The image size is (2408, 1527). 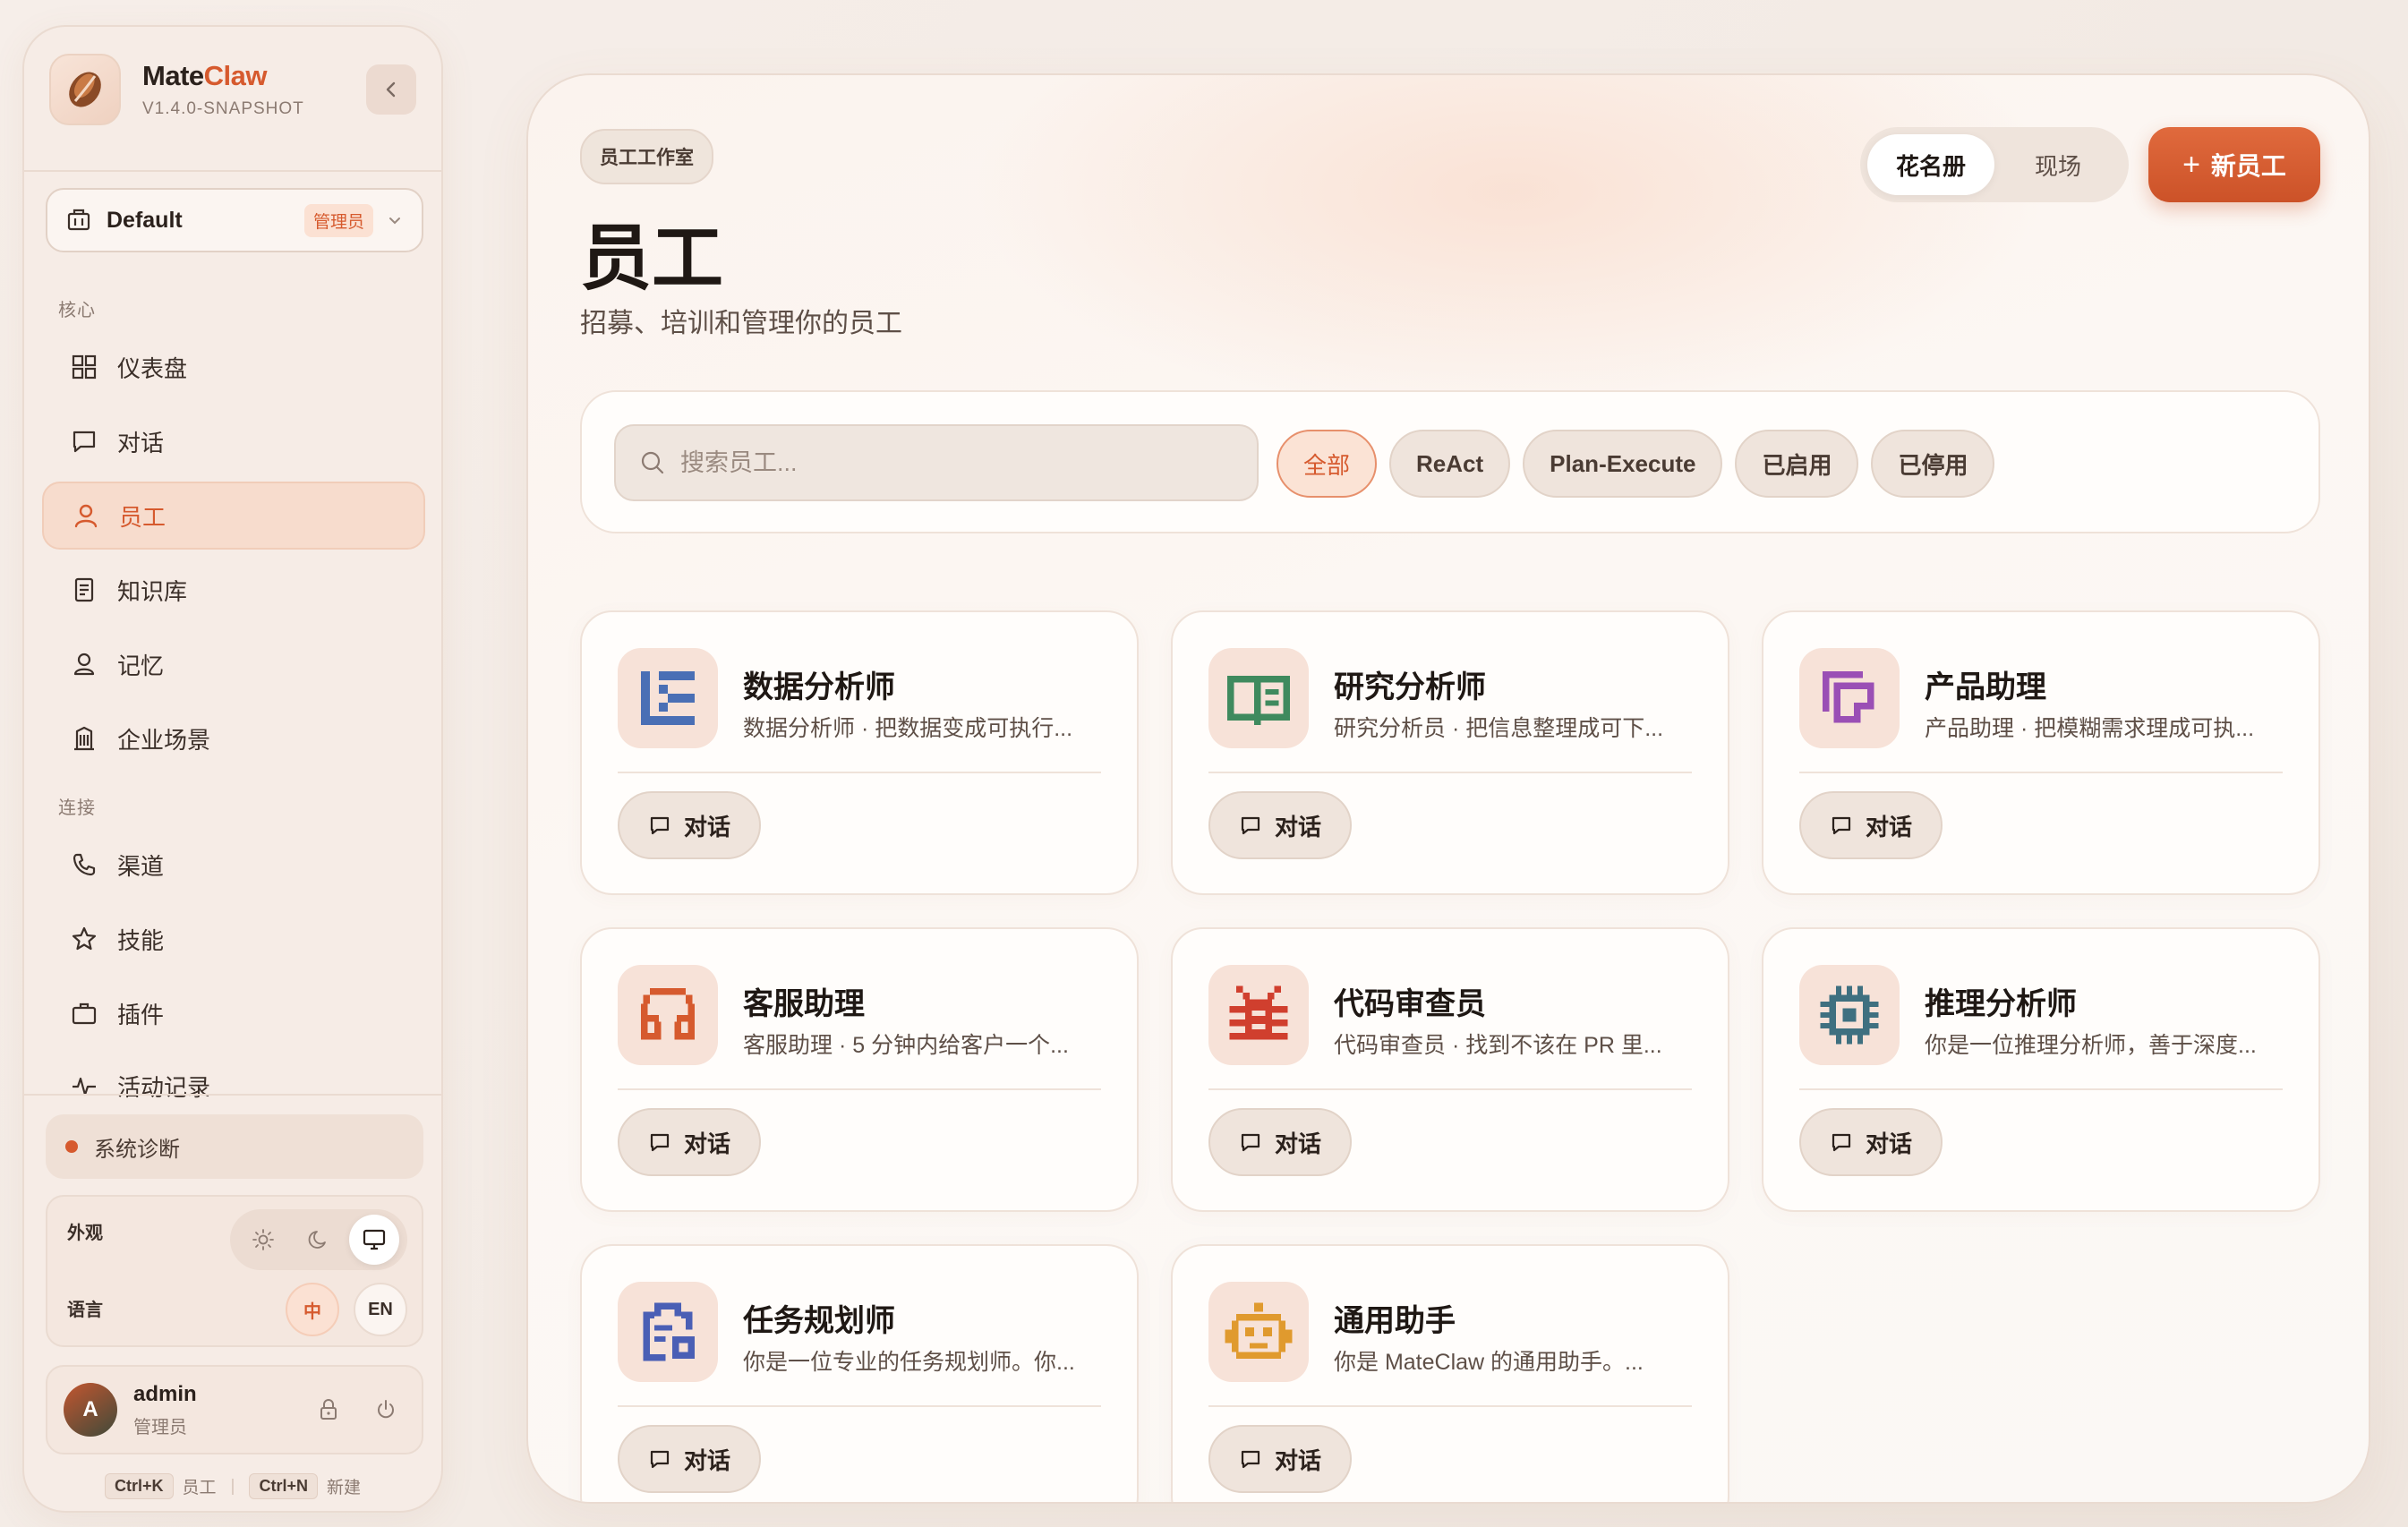 I want to click on employee-name: 任务规划师, so click(x=819, y=1321).